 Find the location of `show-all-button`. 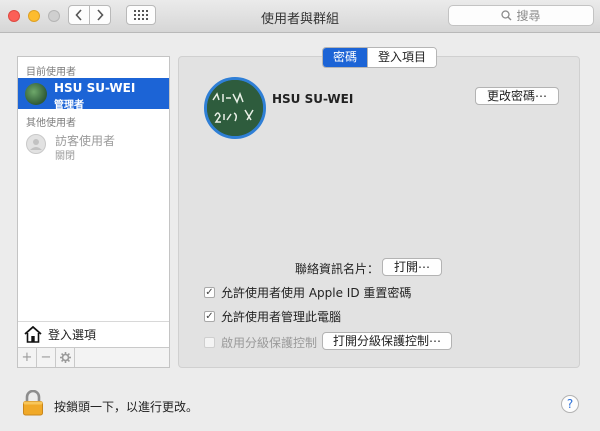

show-all-button is located at coordinates (141, 15).